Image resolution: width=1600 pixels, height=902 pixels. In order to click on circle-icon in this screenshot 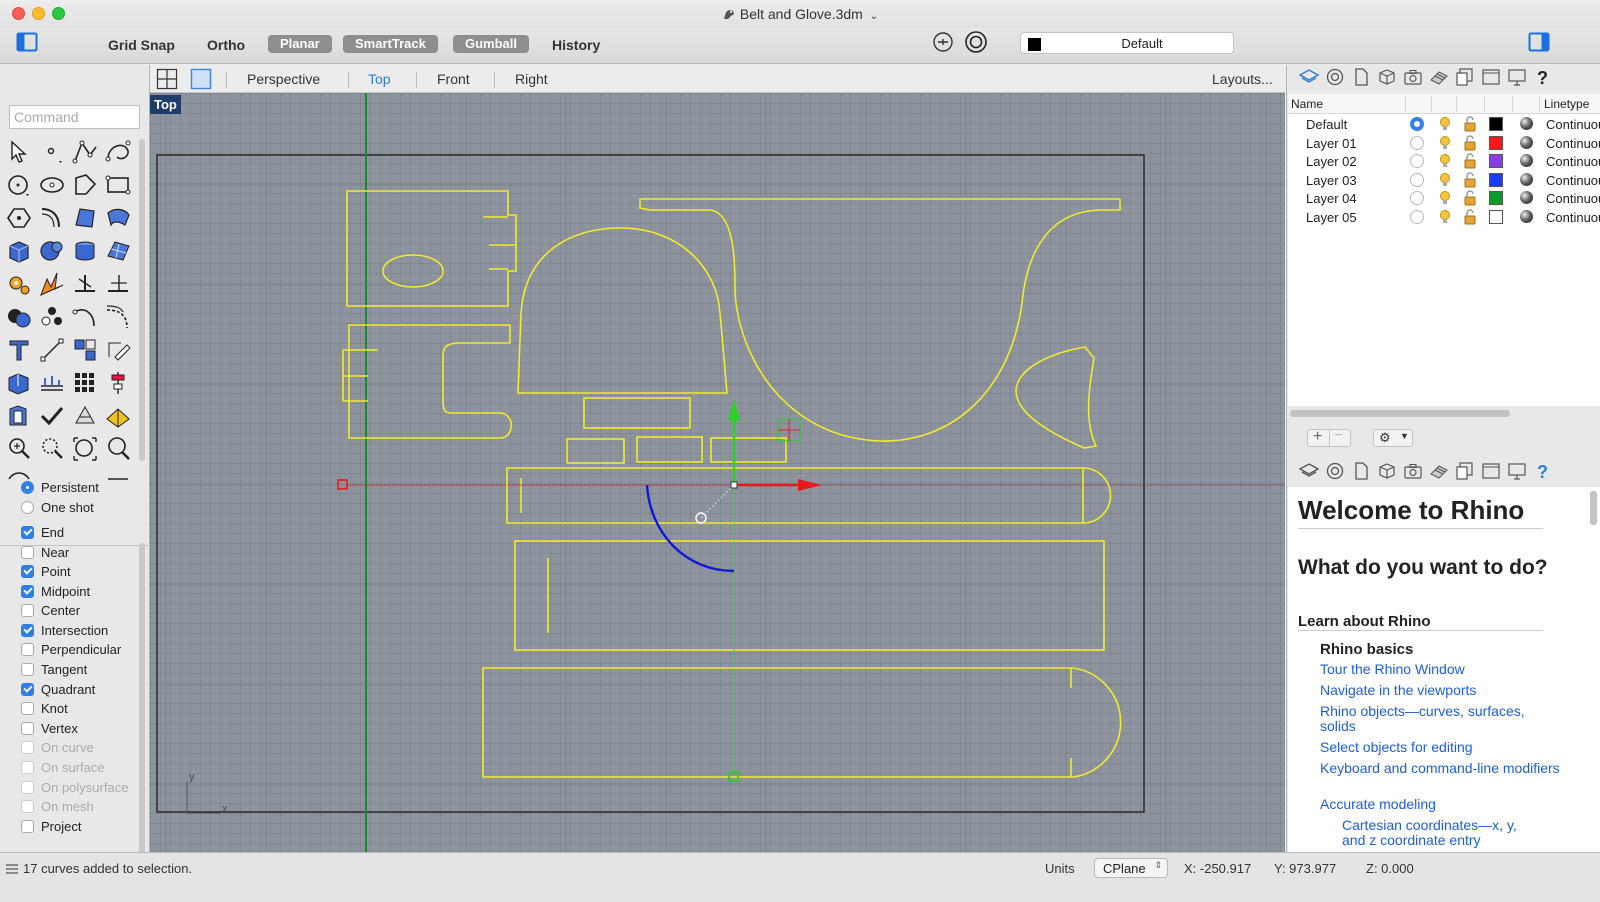, I will do `click(19, 185)`.